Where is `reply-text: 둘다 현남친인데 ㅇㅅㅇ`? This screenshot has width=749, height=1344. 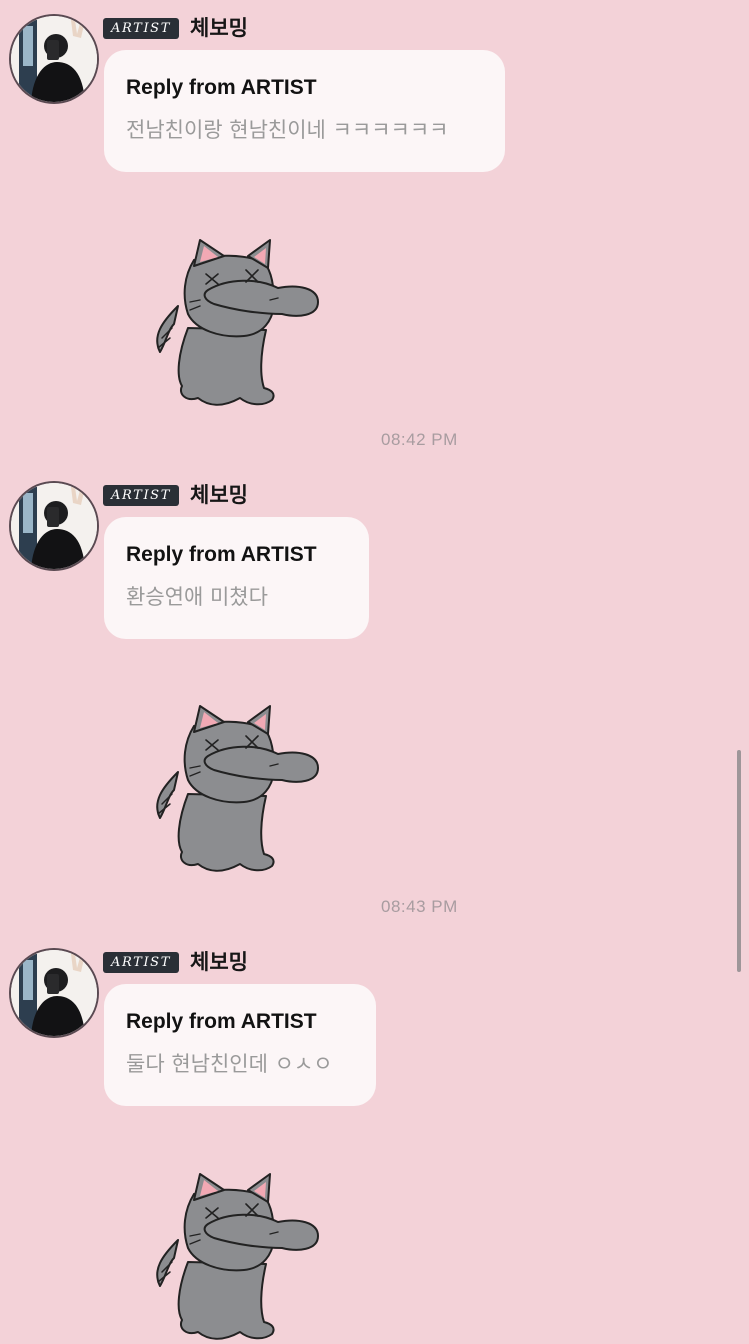
reply-text: 둘다 현남친인데 ㅇㅅㅇ is located at coordinates (229, 1064).